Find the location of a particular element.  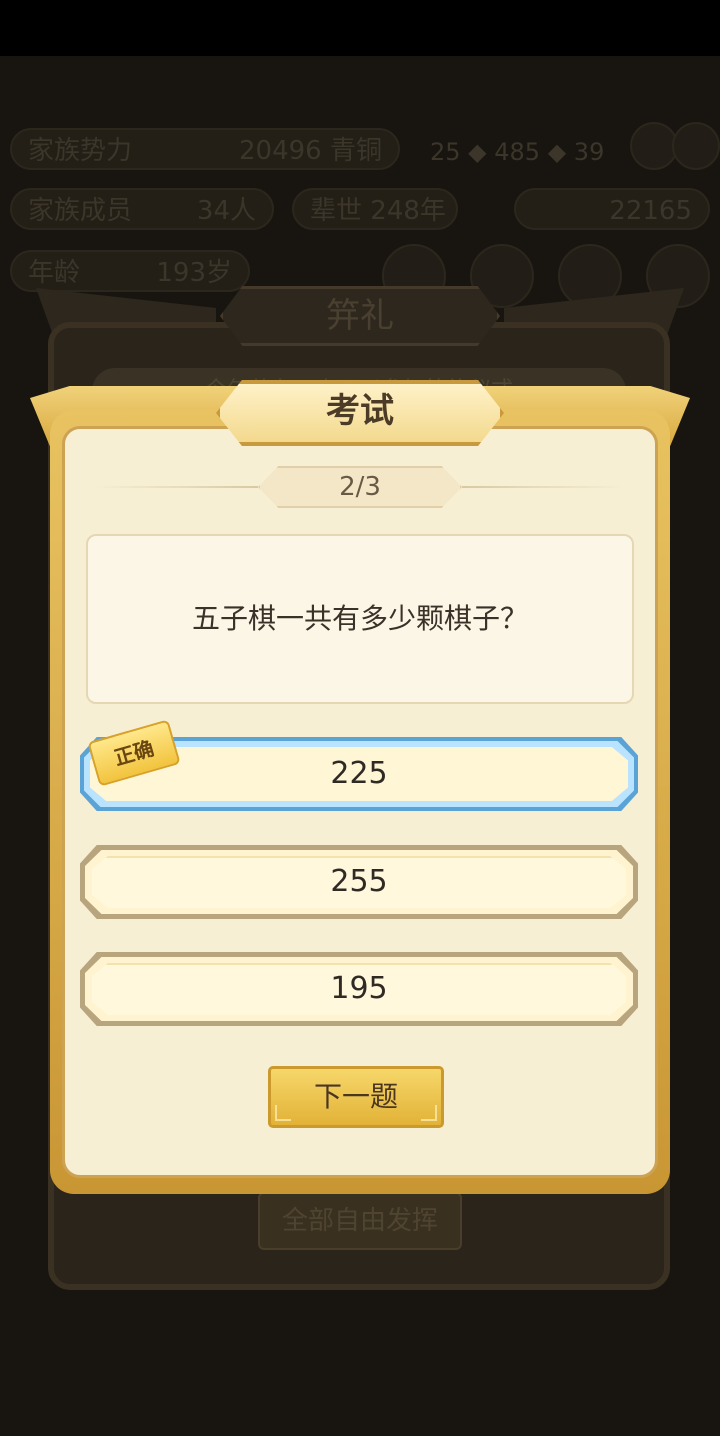

family-power-label: 家族势力 is located at coordinates (80, 151).